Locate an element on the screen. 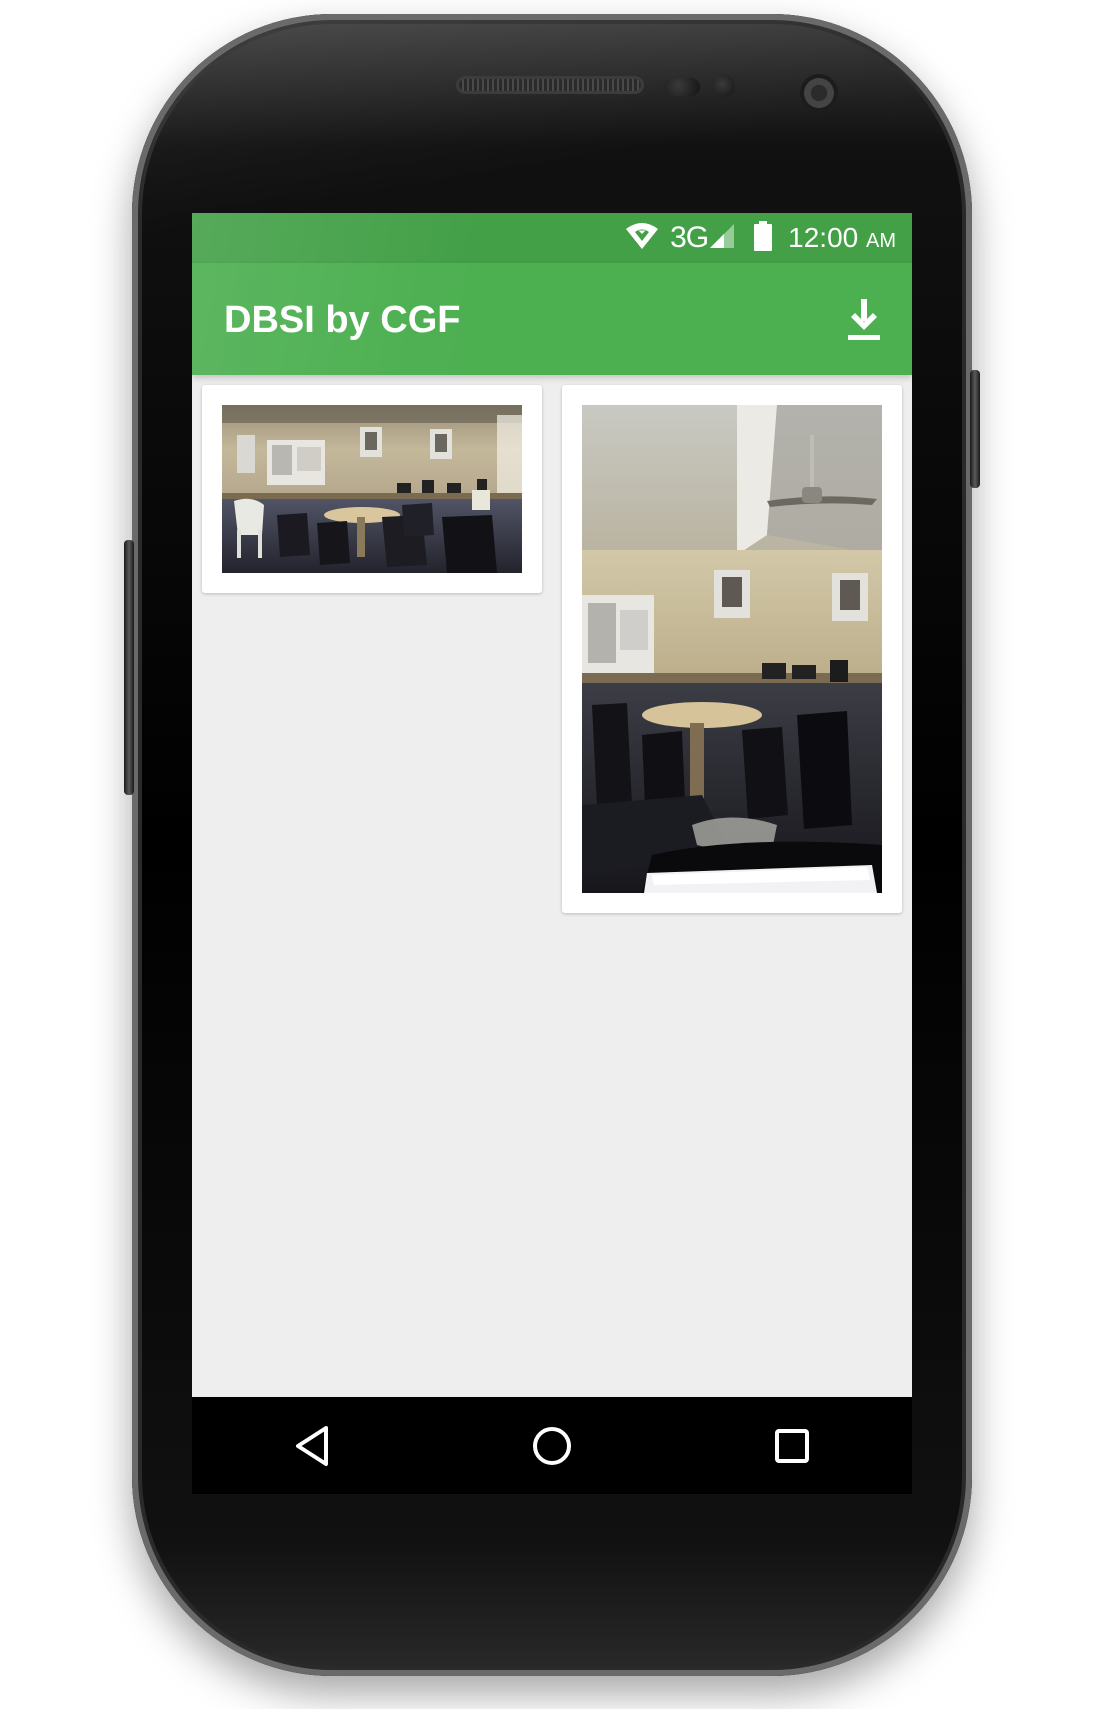 Image resolution: width=1101 pixels, height=1709 pixels. back-button is located at coordinates (312, 1446).